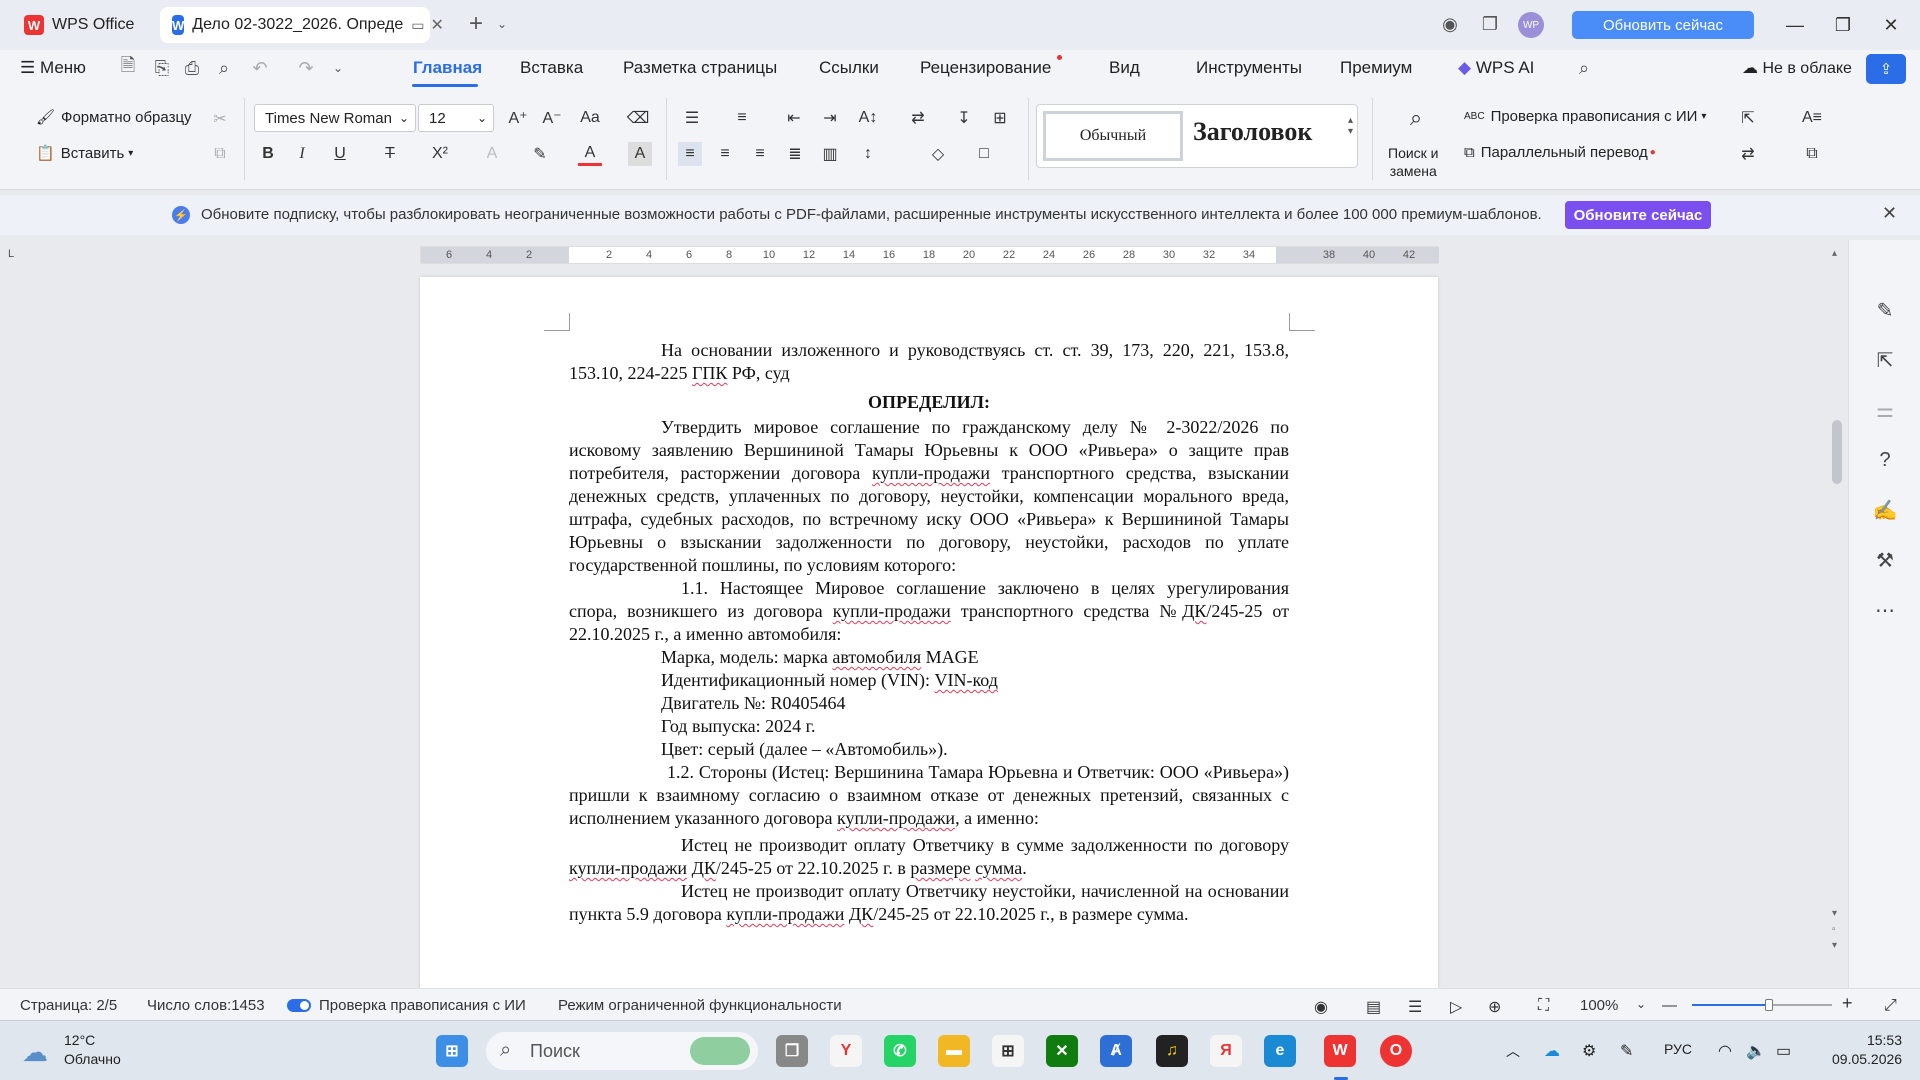  What do you see at coordinates (540, 154) in the screenshot?
I see `highlight-icon: ✎` at bounding box center [540, 154].